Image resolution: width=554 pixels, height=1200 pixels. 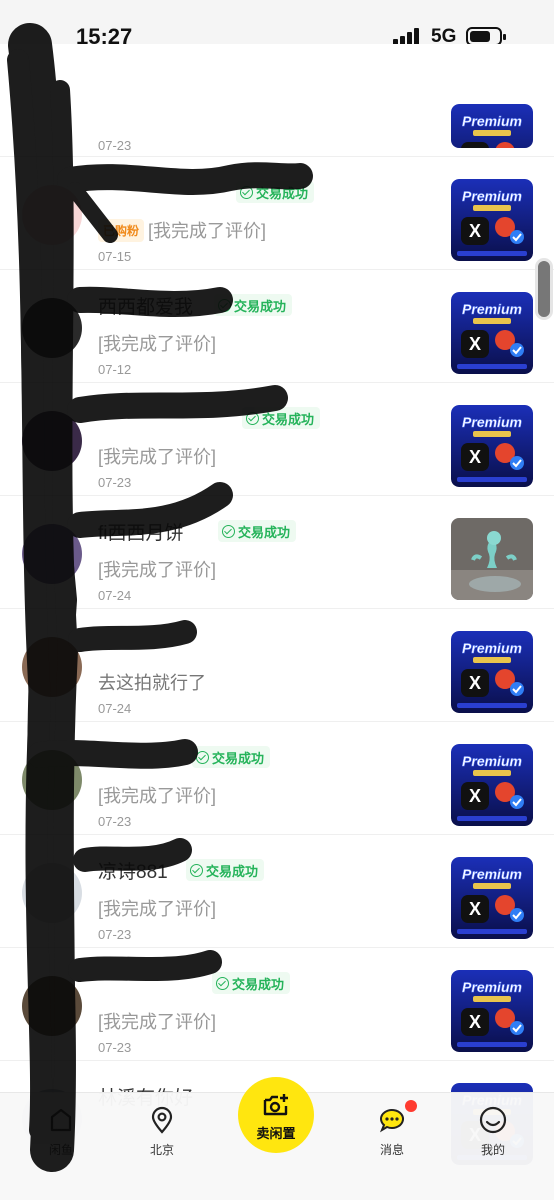 I want to click on product-thumbnail, so click(x=492, y=559).